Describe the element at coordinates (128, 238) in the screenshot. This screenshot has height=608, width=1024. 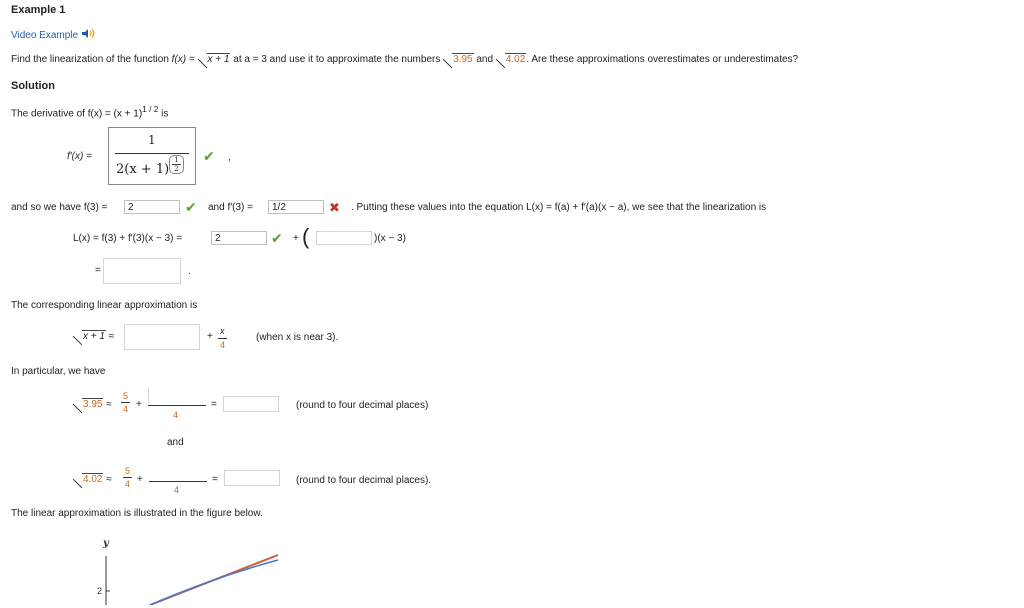
I see `linearization-lhs: L(x) = f(3) + f′(3)(x − 3) =` at that location.